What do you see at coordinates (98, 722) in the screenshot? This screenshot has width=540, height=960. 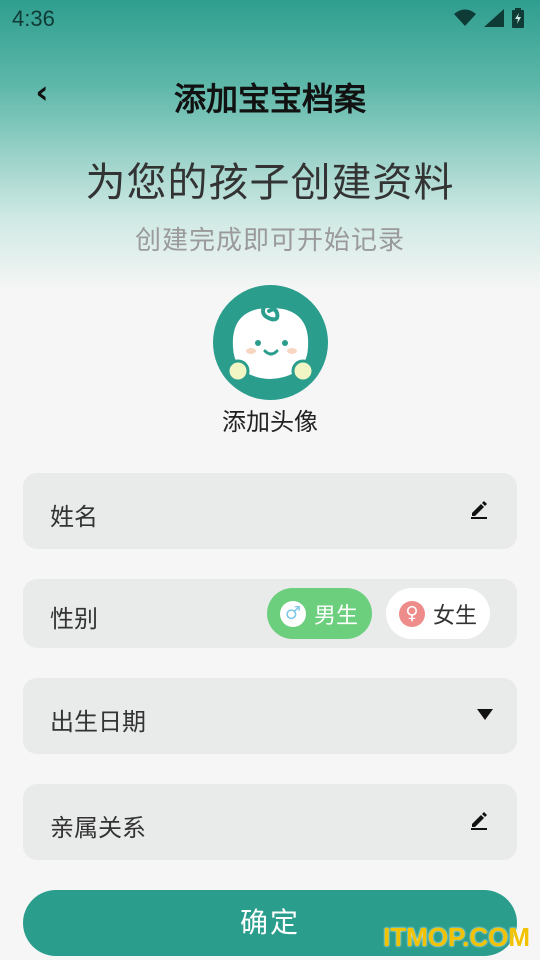 I see `birthdate-label: 出生日期` at bounding box center [98, 722].